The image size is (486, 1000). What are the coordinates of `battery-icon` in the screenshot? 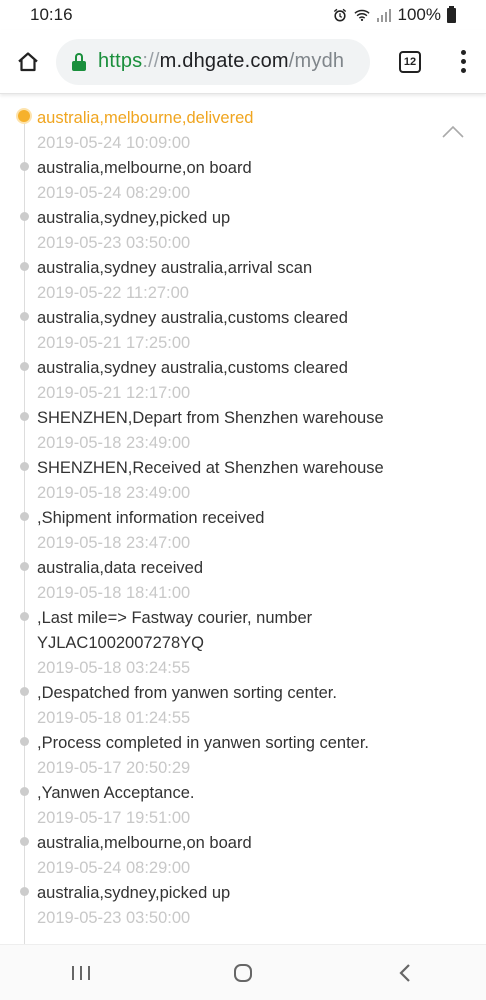 It's located at (451, 14).